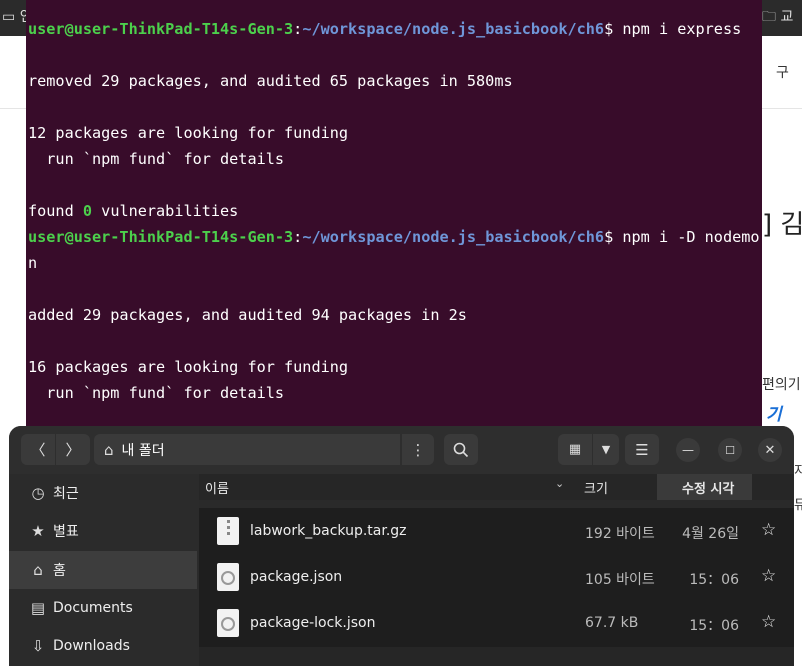 This screenshot has height=666, width=802. What do you see at coordinates (620, 534) in the screenshot?
I see `file-size: 192 바이트` at bounding box center [620, 534].